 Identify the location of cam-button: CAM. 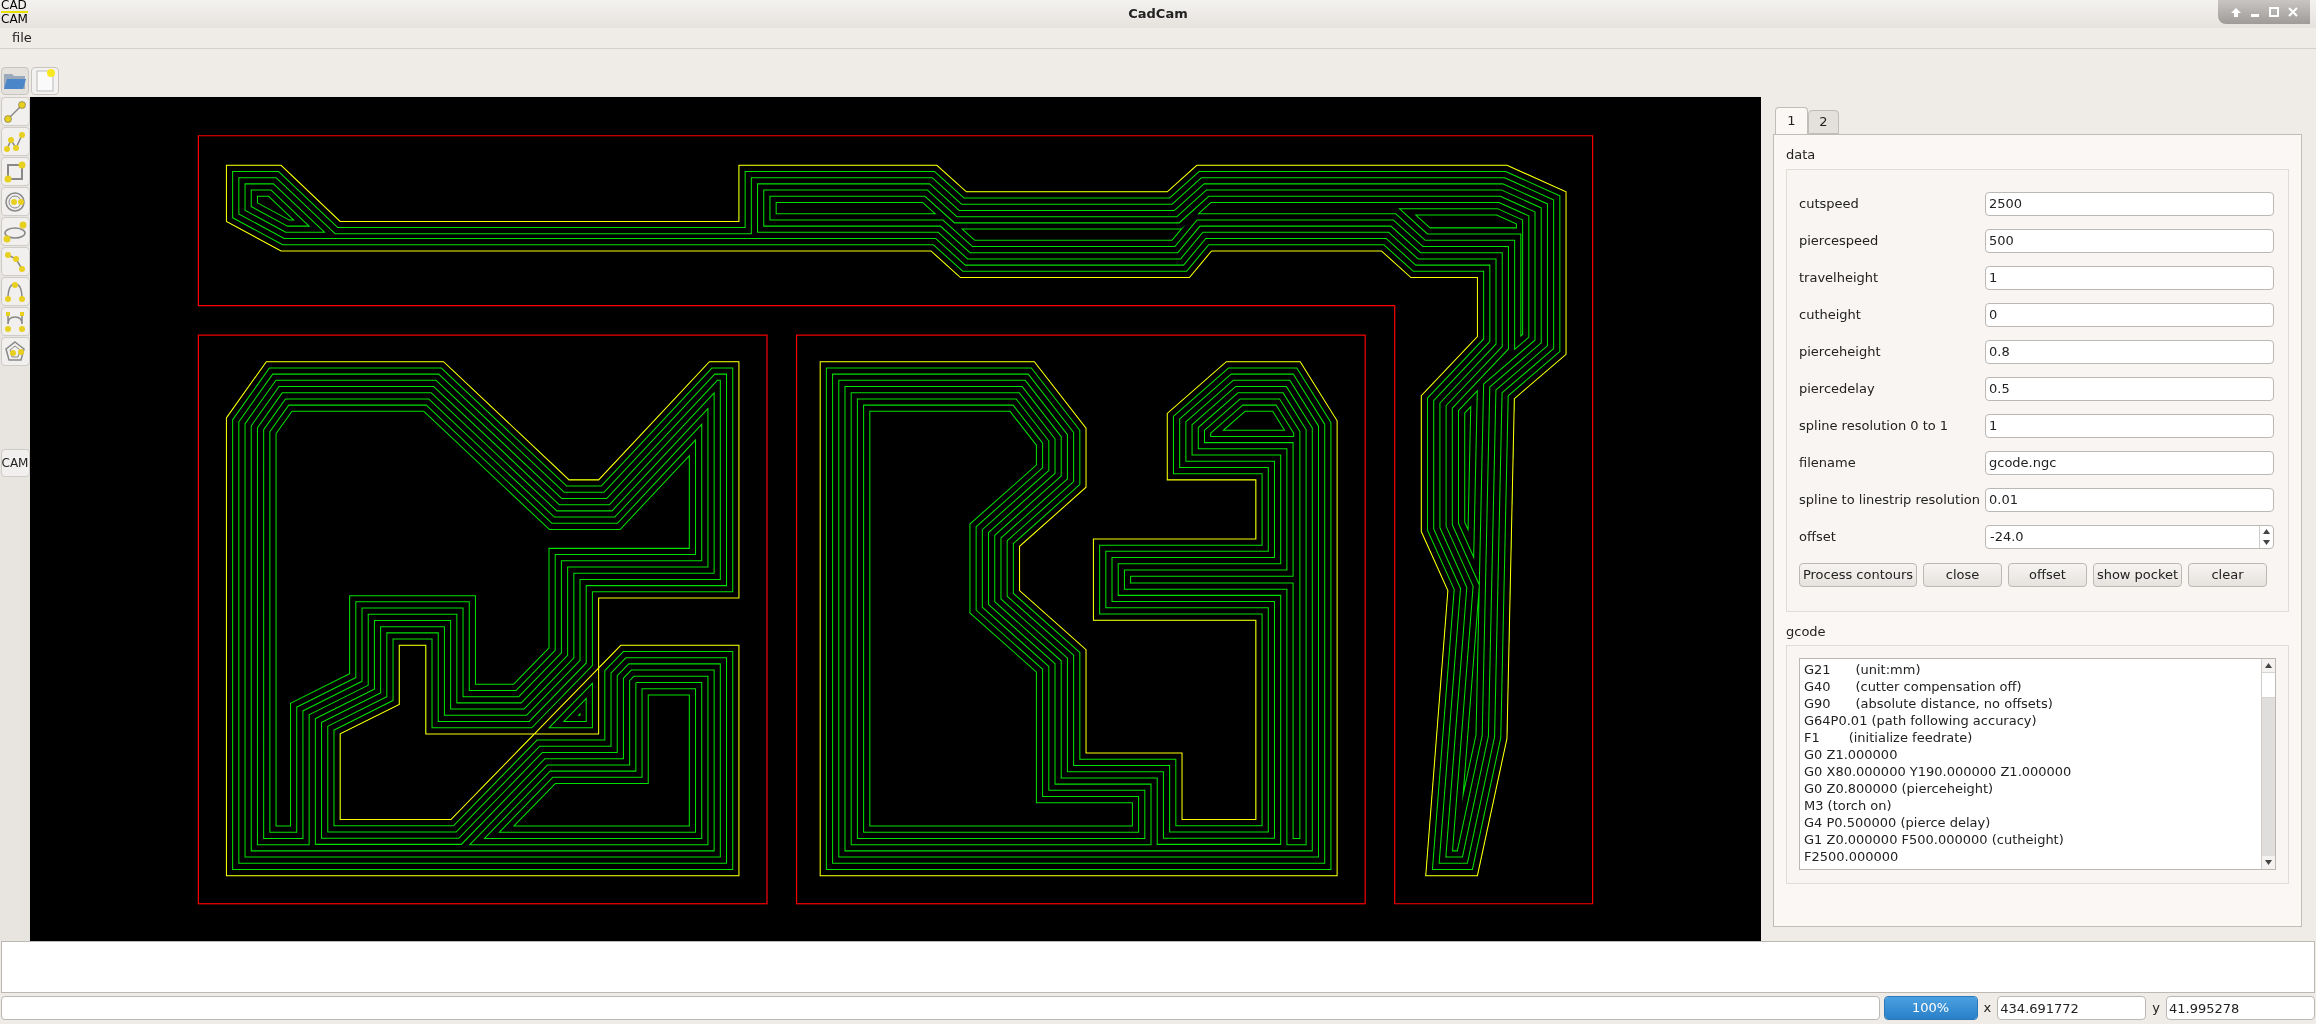
(15, 463).